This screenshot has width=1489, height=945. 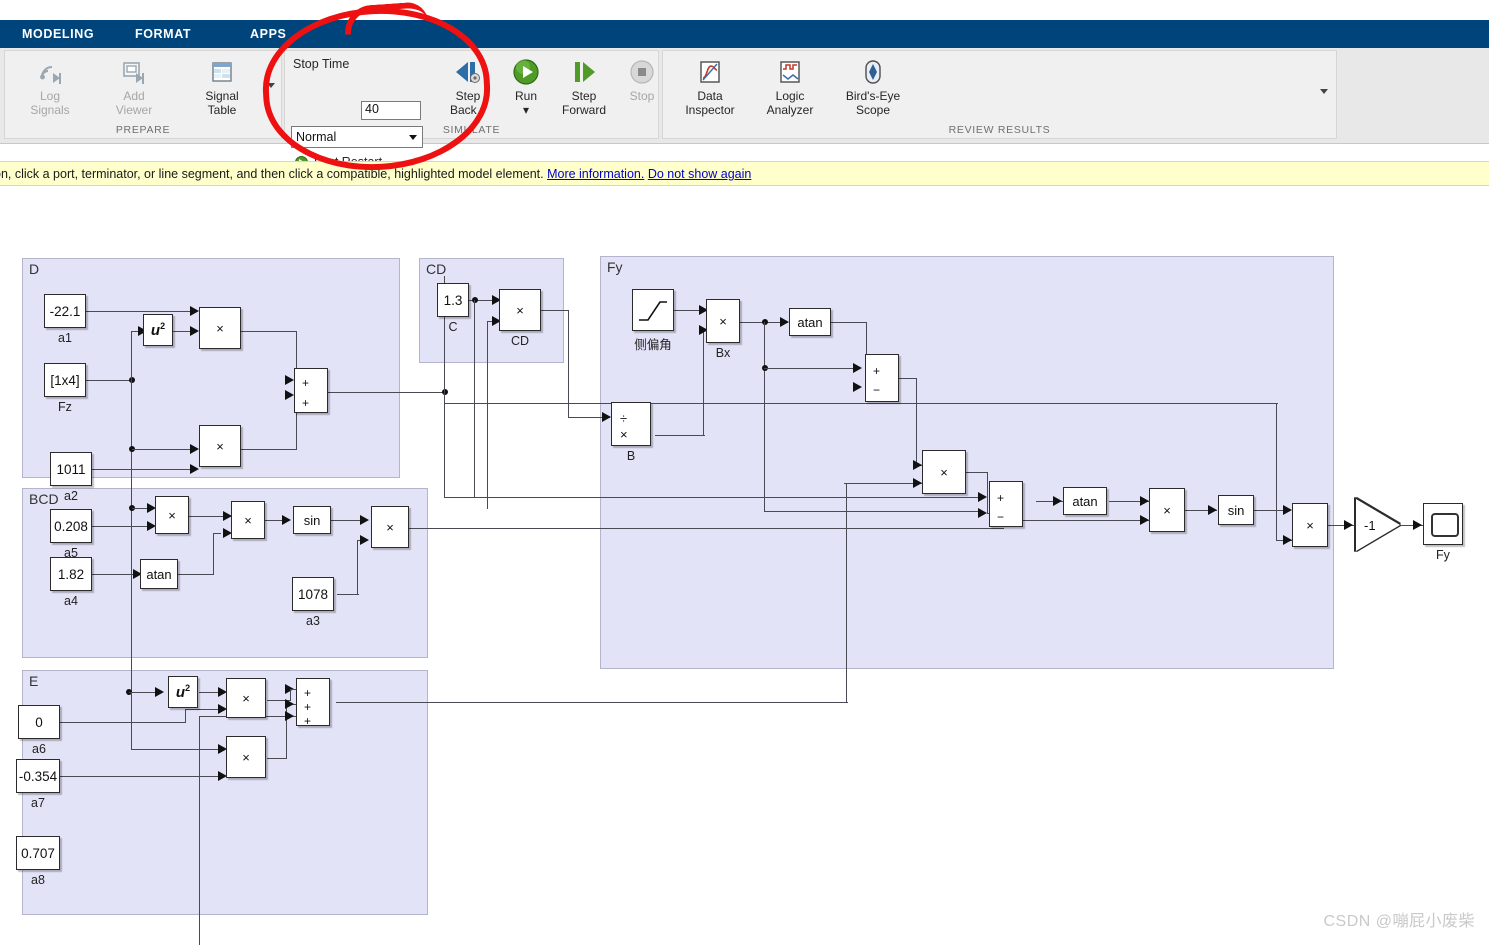 What do you see at coordinates (710, 89) in the screenshot?
I see `data-inspector-button: Data Inspector` at bounding box center [710, 89].